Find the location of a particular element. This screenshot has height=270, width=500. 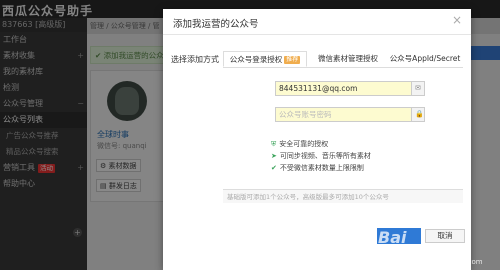

tab-login-auth: 公众号登录授权 推荐 is located at coordinates (265, 59).